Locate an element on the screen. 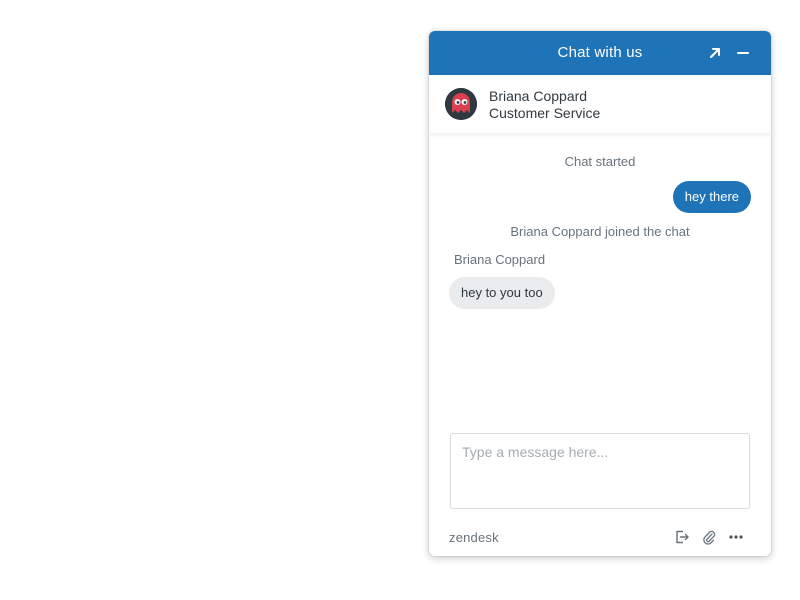  arrow-up-right-icon is located at coordinates (715, 53).